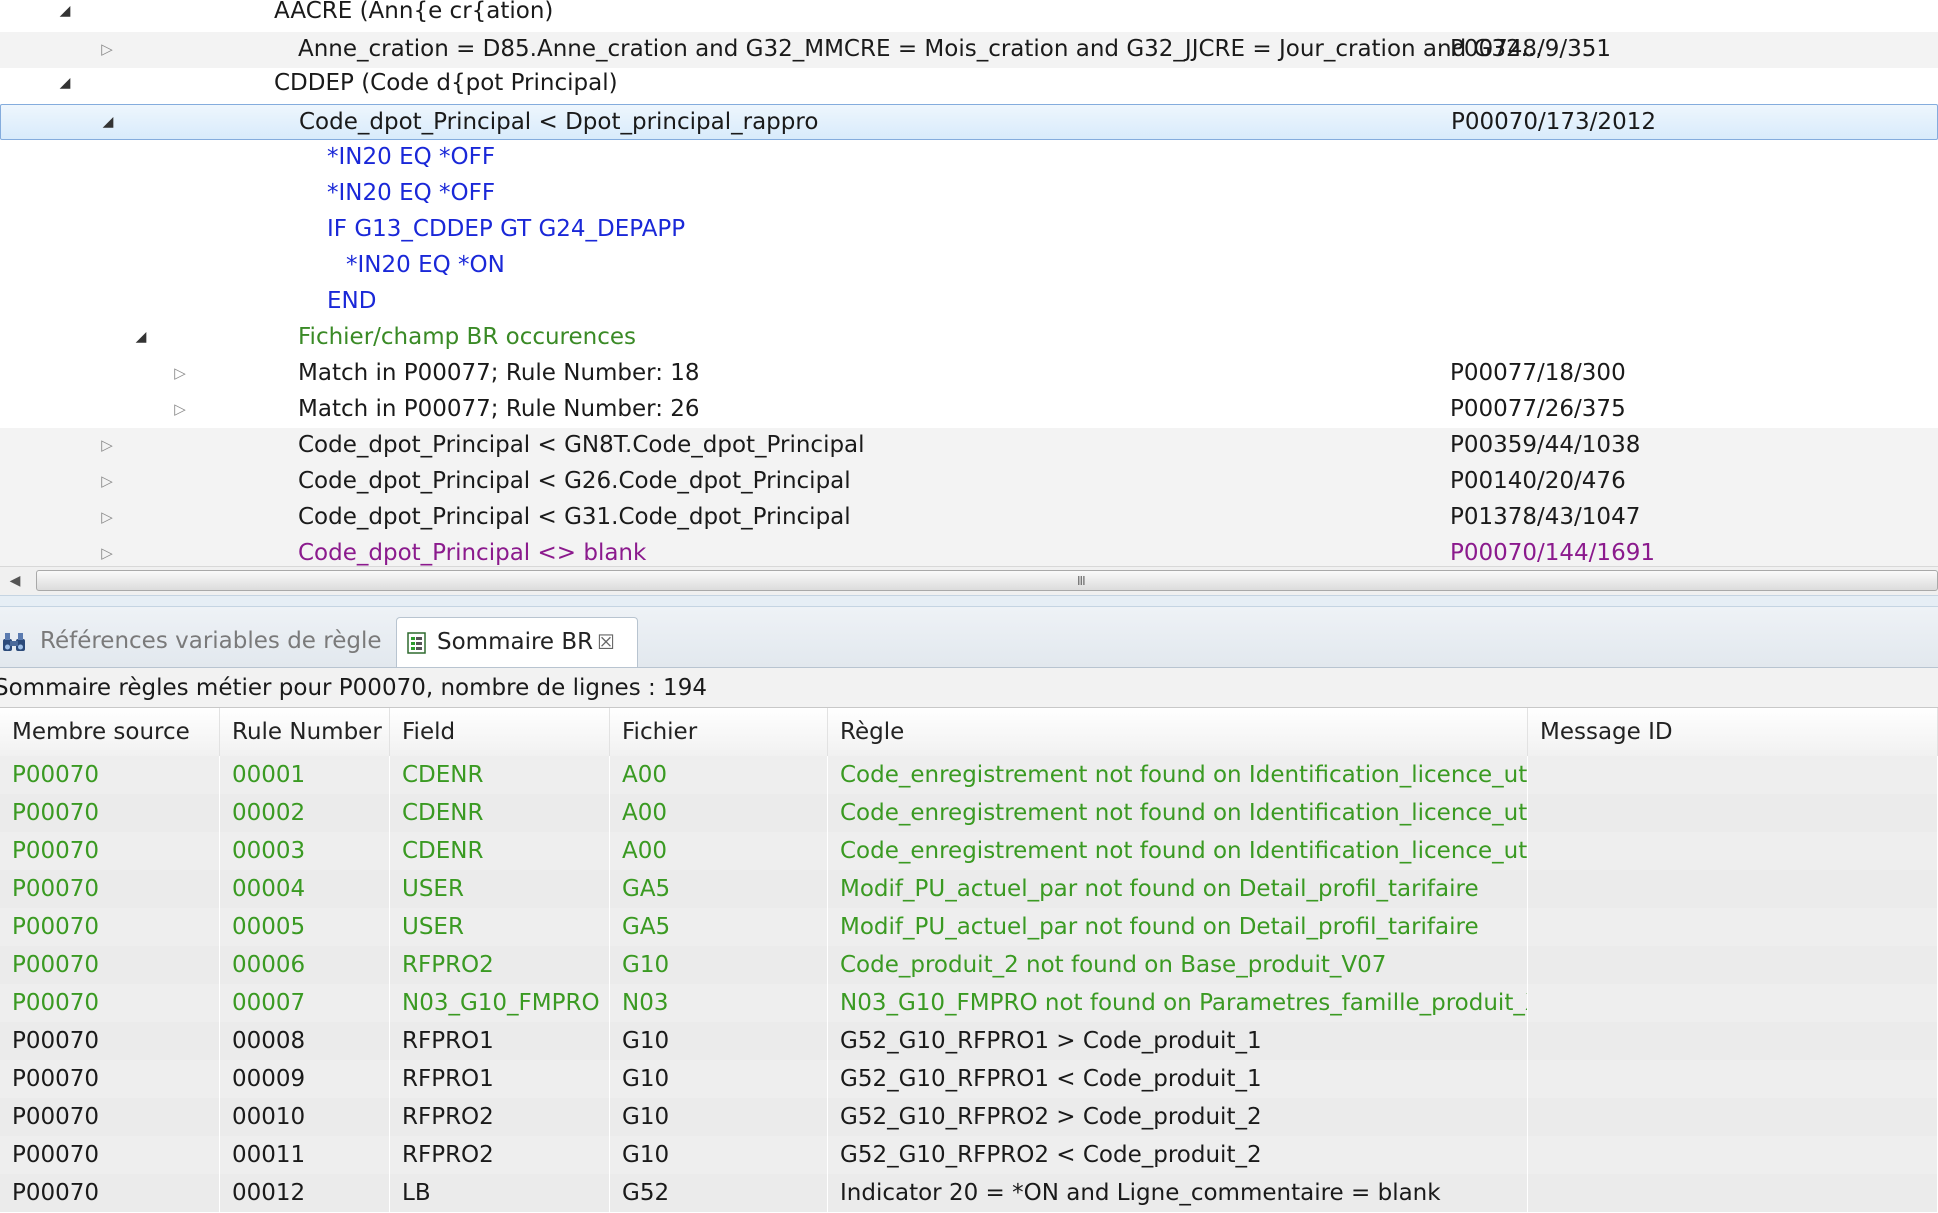  I want to click on tree-node: ◢ AACRE (Ann{e cr{ation), so click(969, 15).